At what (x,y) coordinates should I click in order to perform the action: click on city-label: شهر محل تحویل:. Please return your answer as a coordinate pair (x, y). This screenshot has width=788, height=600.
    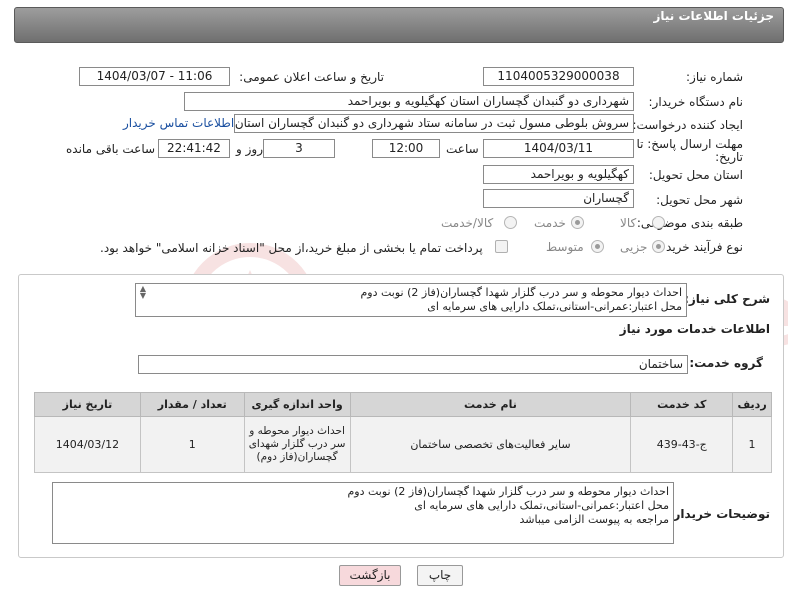
    Looking at the image, I should click on (699, 200).